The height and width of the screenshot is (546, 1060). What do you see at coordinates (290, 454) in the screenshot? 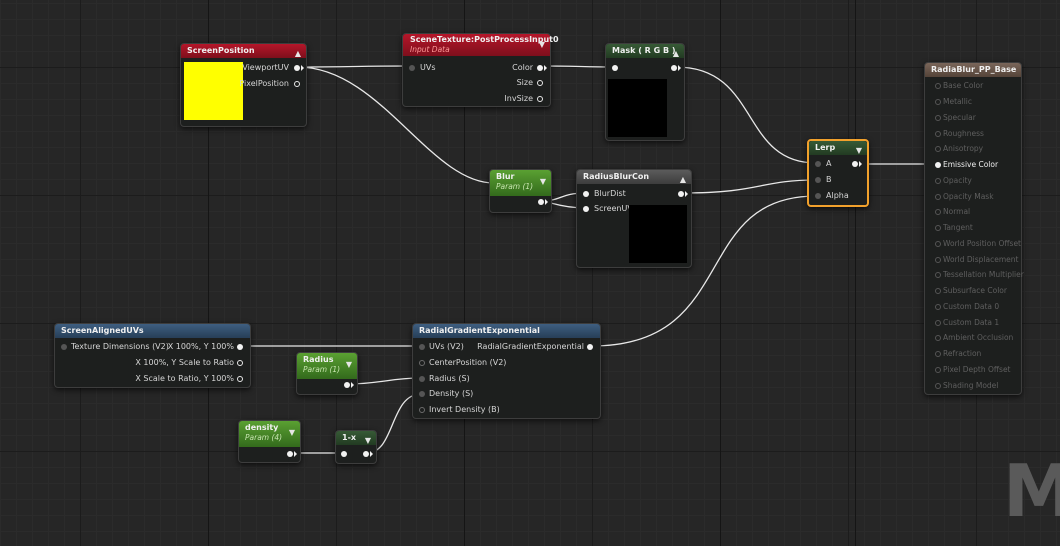
I see `output-pin-density` at bounding box center [290, 454].